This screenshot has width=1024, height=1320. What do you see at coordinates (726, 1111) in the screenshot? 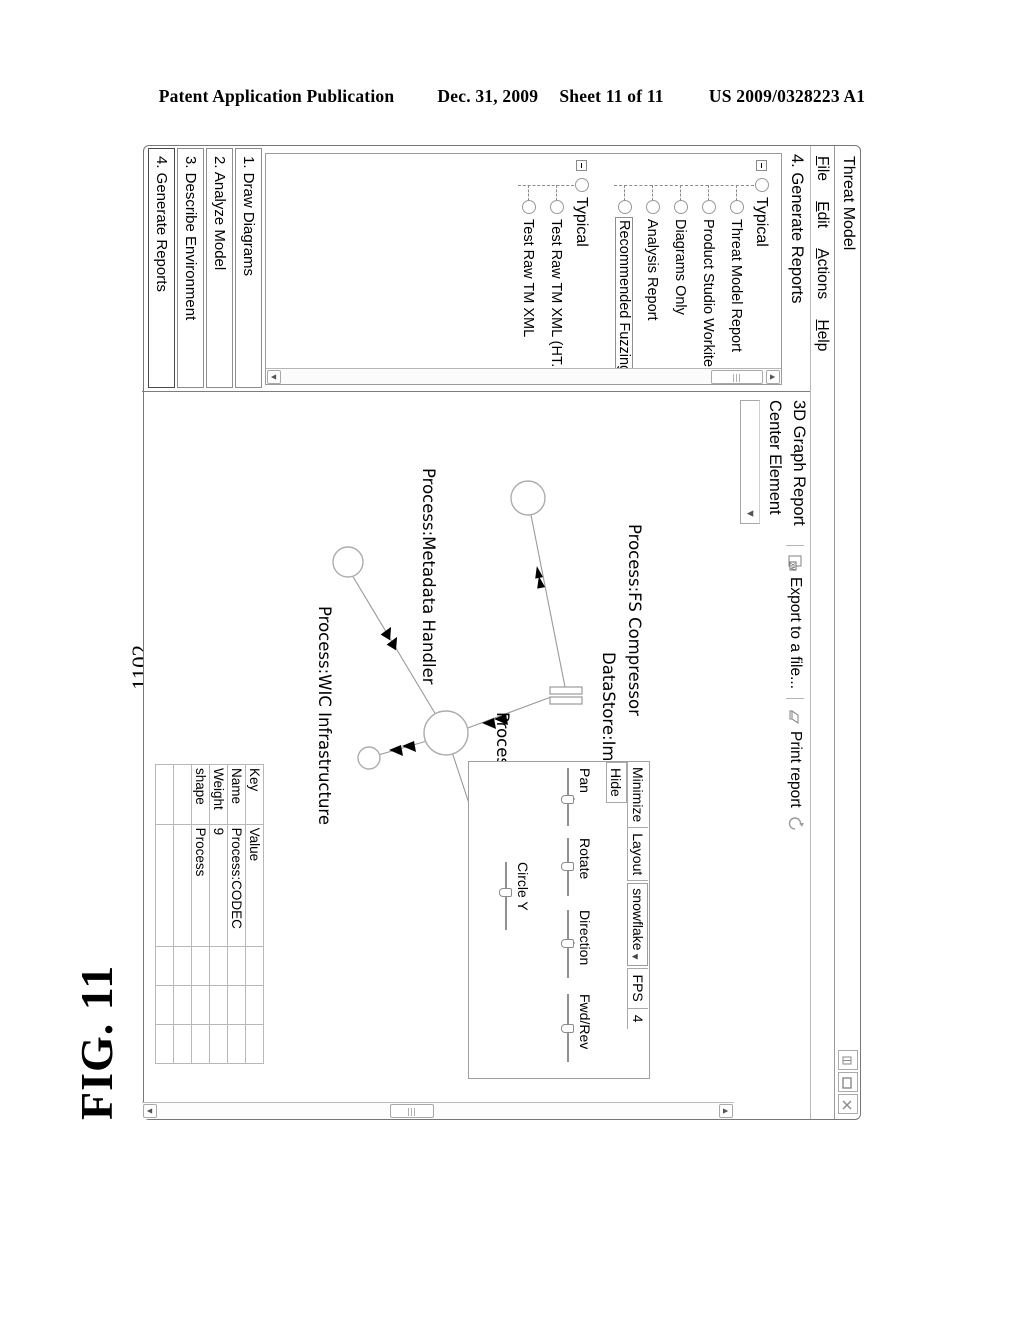
I see `graph-scroll-up-arrow: ▲` at bounding box center [726, 1111].